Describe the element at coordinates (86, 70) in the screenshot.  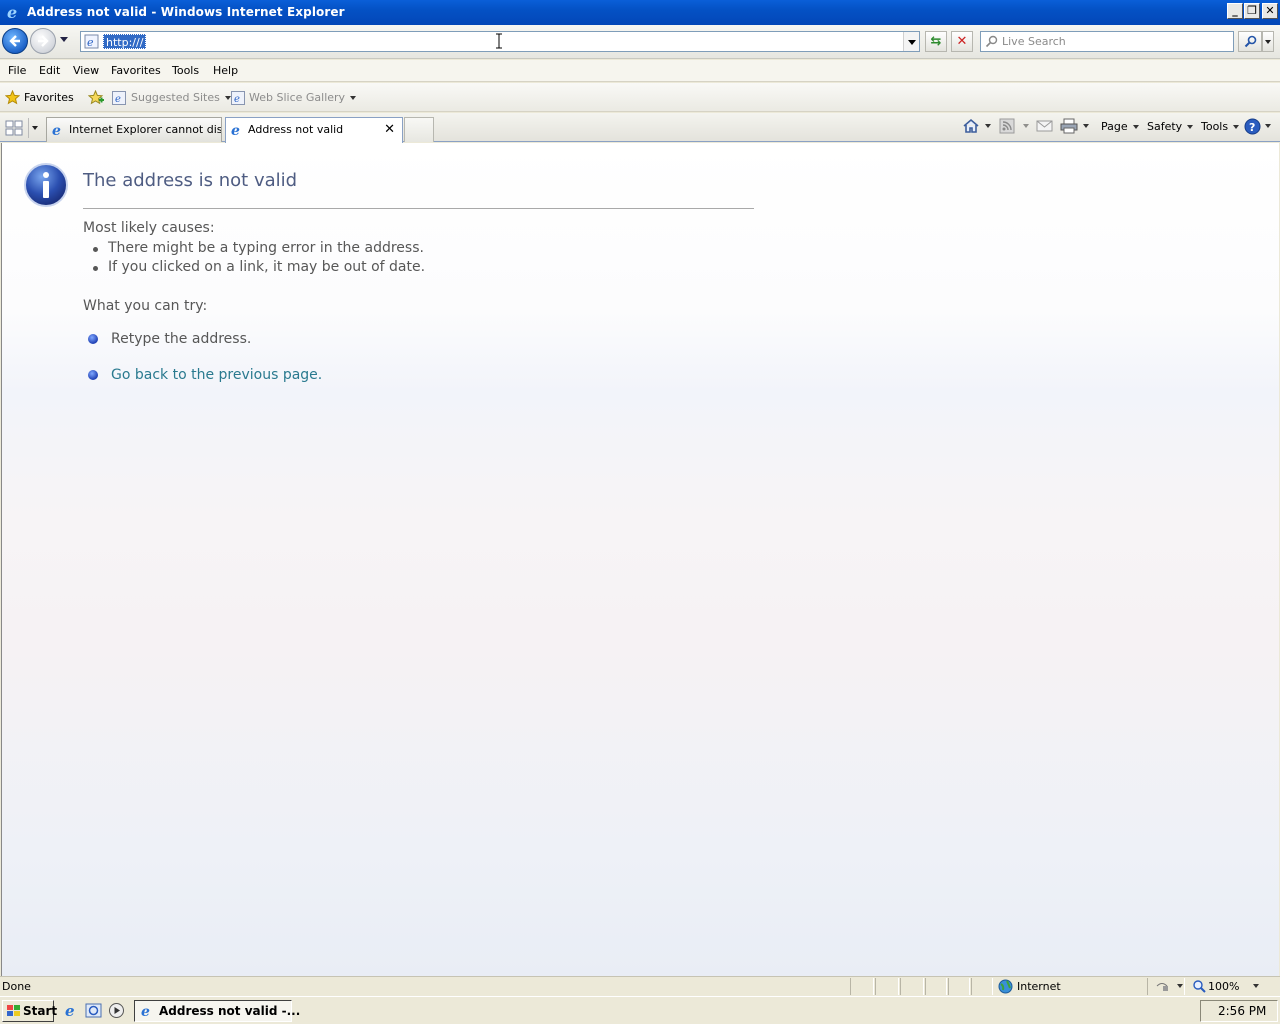
I see `menu-view: View` at that location.